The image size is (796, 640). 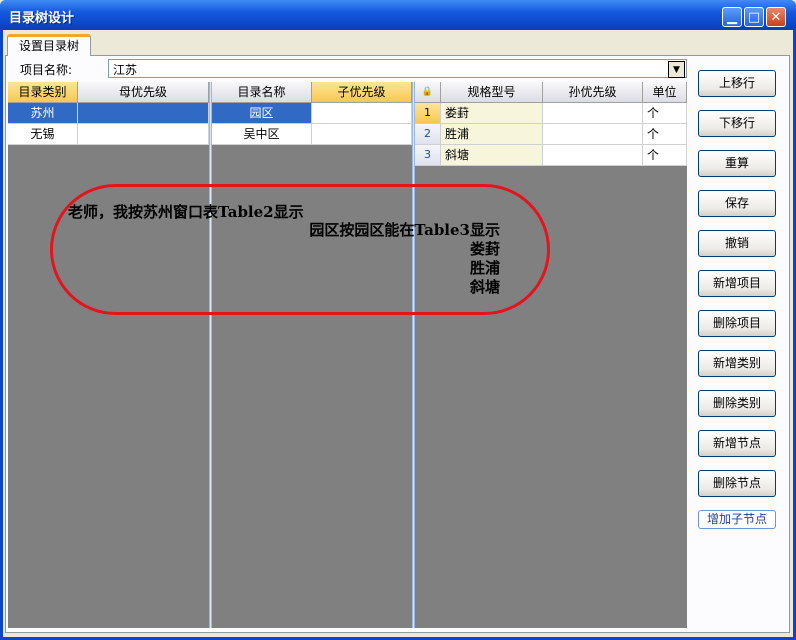 I want to click on close-button: ✕, so click(x=776, y=17).